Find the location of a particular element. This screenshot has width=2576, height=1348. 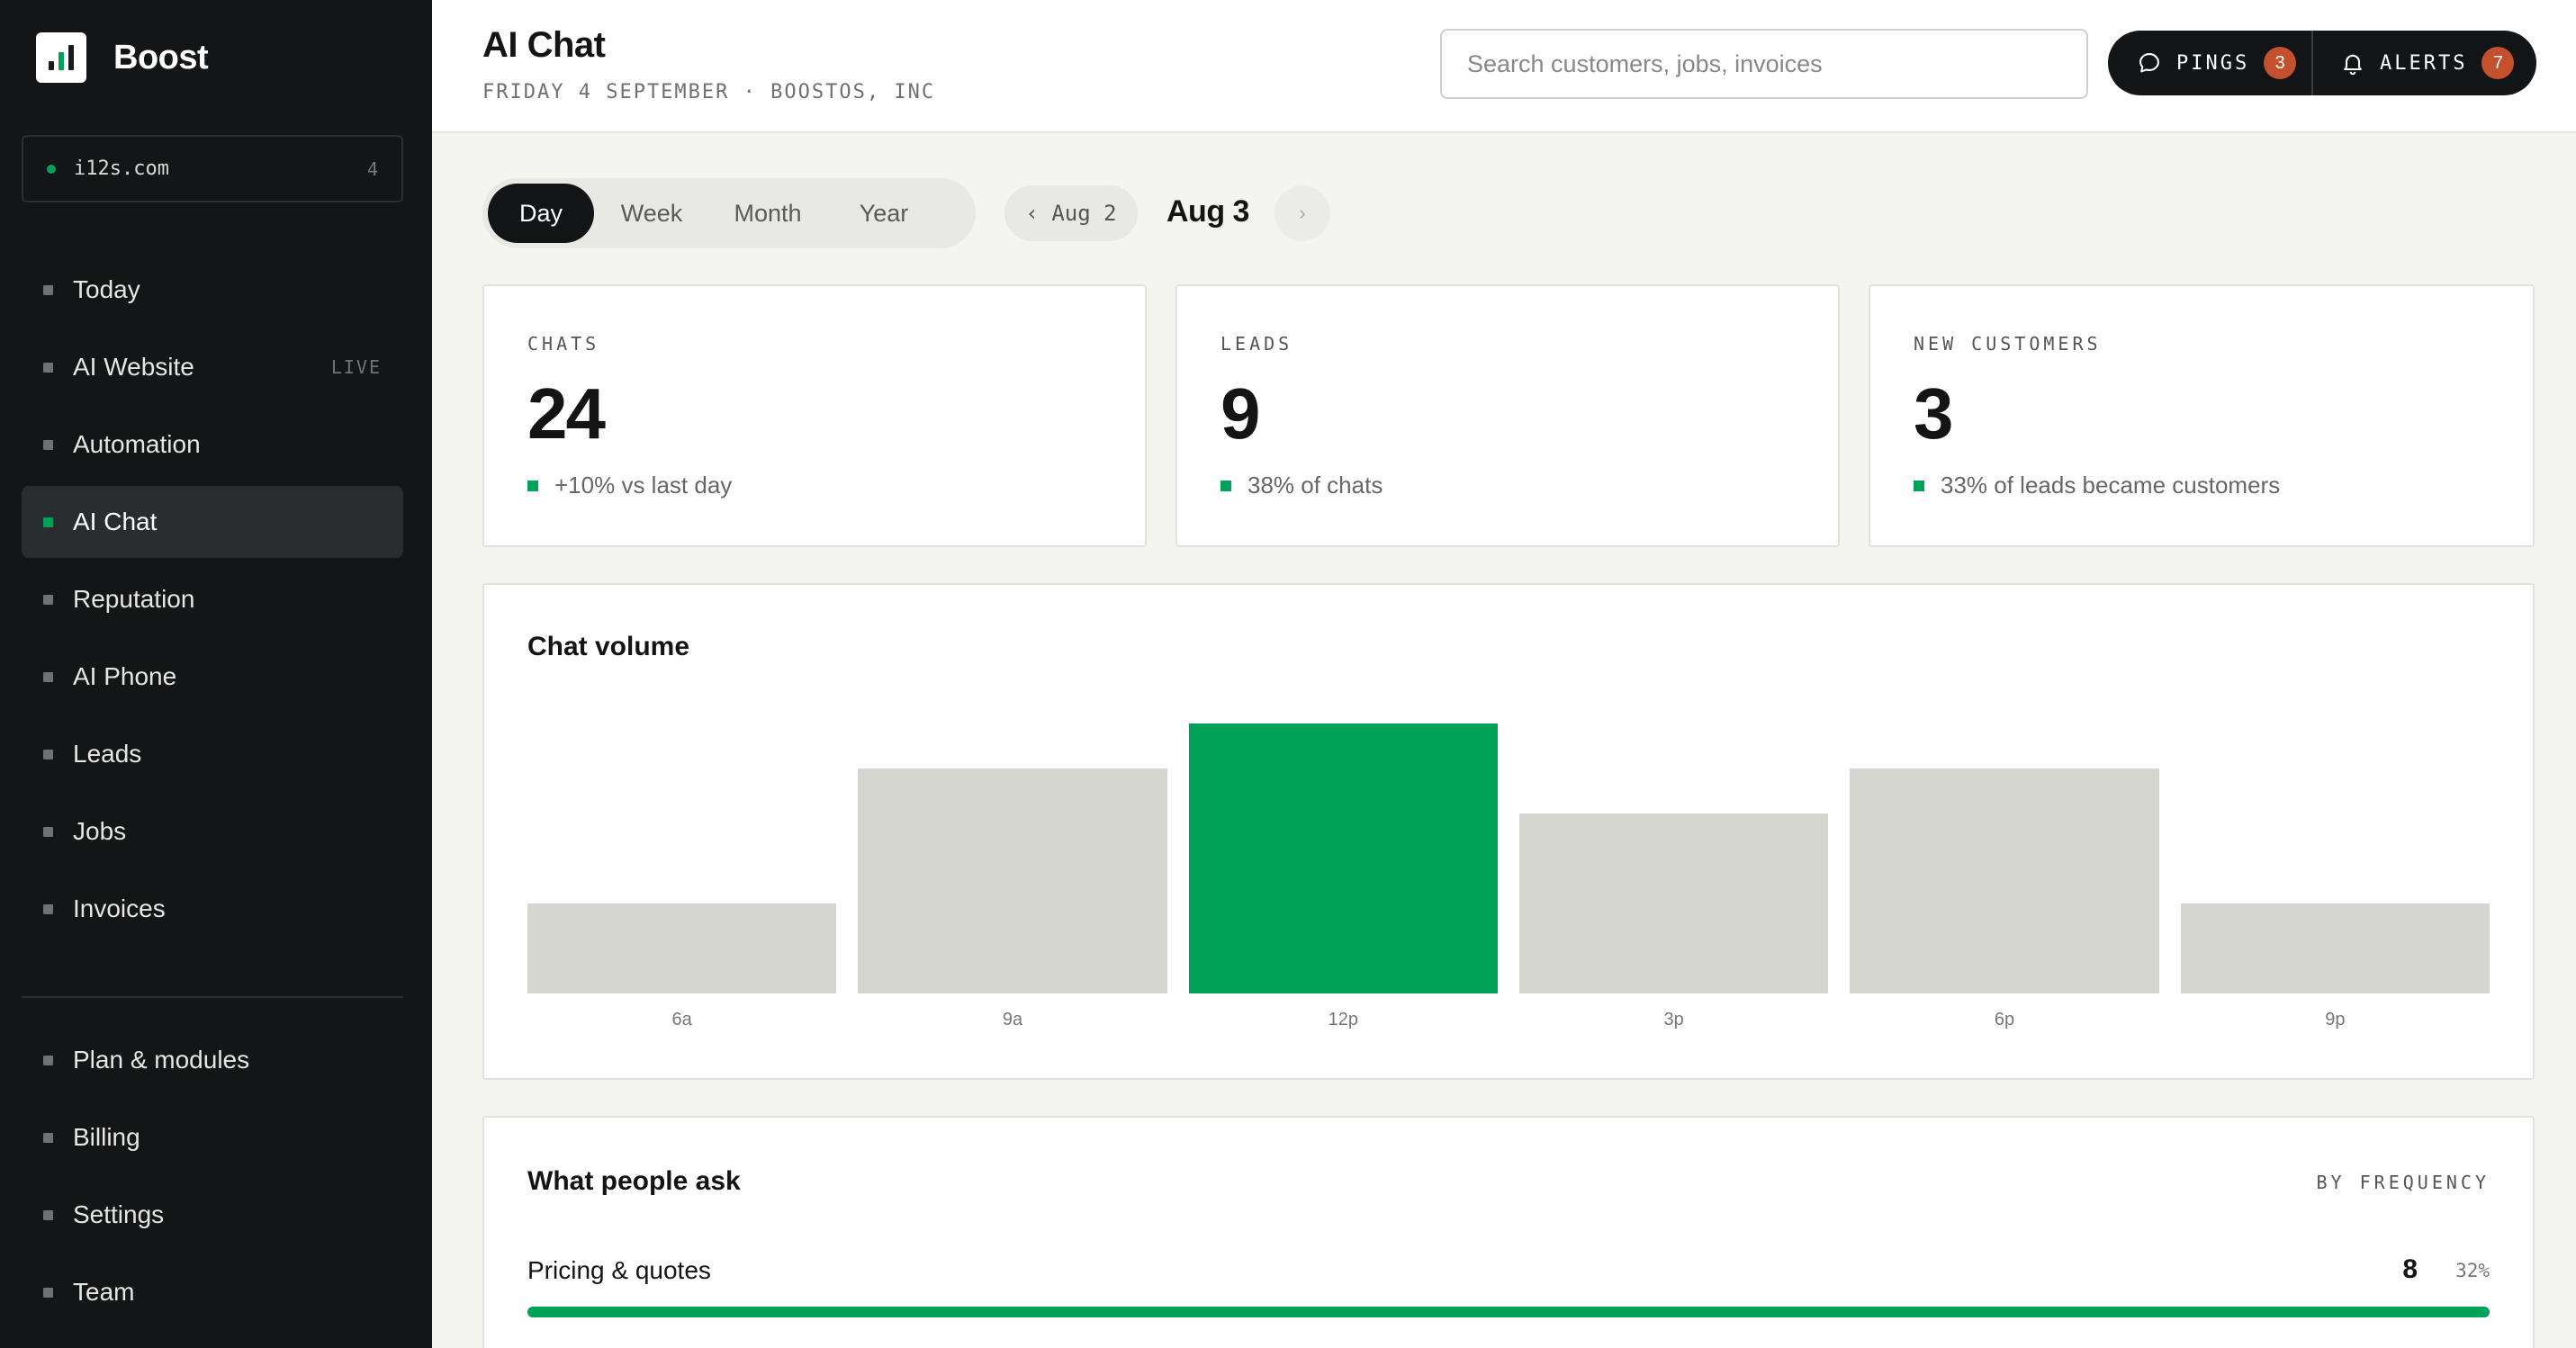

sidebar-item-label: Team is located at coordinates (104, 1292).